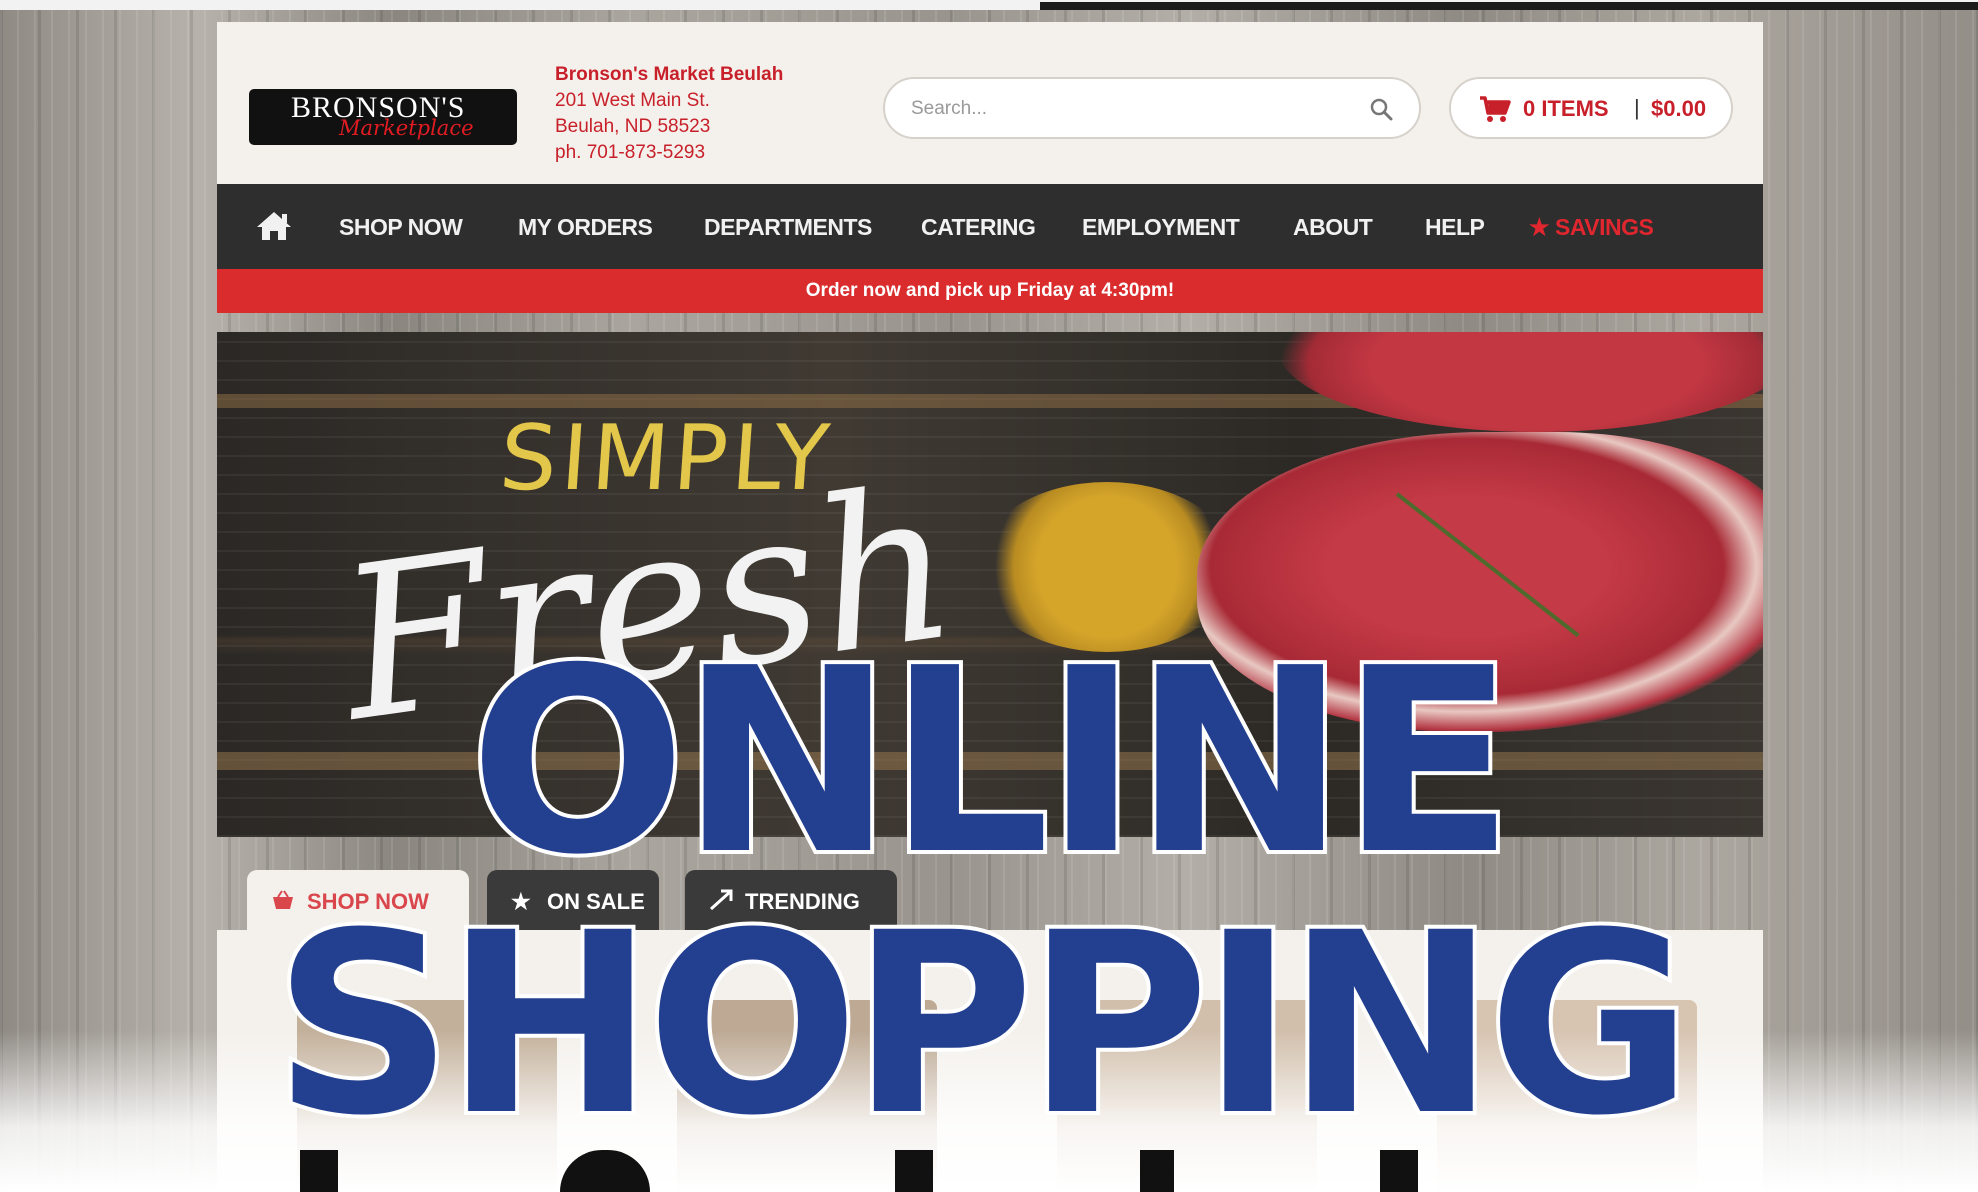 The height and width of the screenshot is (1192, 1978). What do you see at coordinates (1381, 109) in the screenshot?
I see `search-icon` at bounding box center [1381, 109].